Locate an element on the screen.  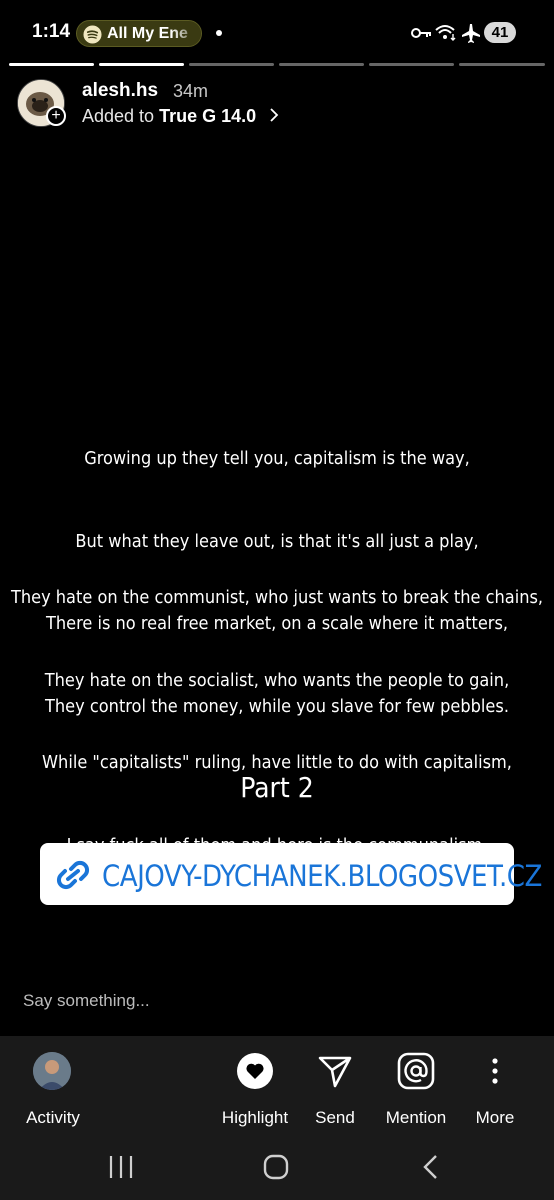
highlight-label: Highlight is located at coordinates (255, 1117).